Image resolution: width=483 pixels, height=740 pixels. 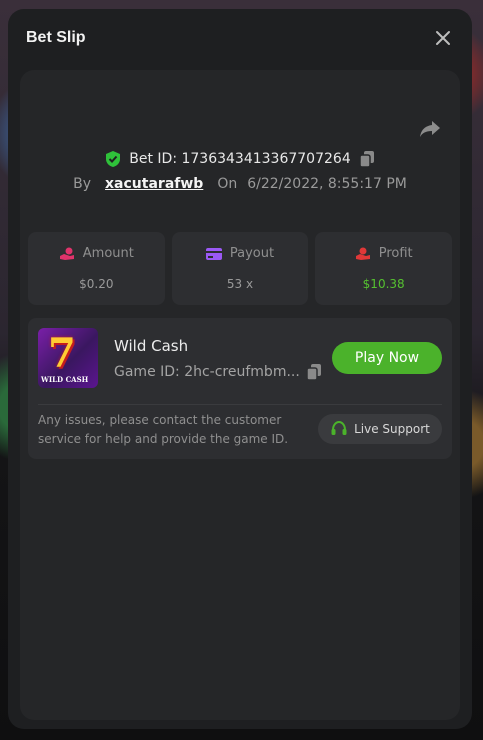 I want to click on stat-amount-label: Amount, so click(x=108, y=253).